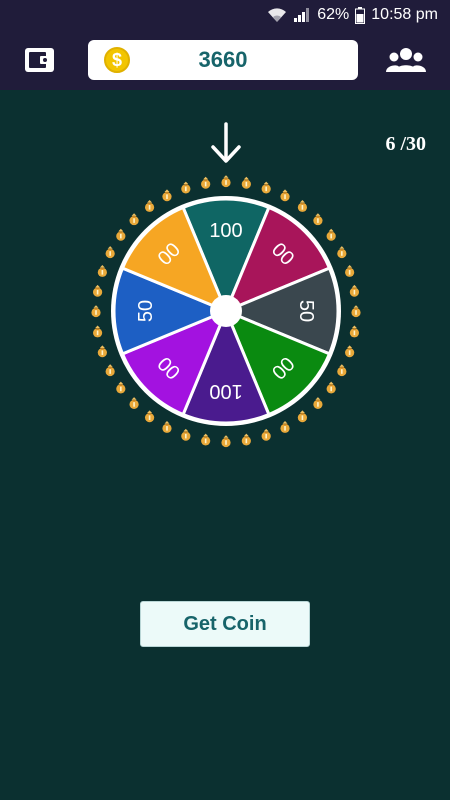 This screenshot has height=800, width=450. What do you see at coordinates (406, 60) in the screenshot?
I see `people-group-icon` at bounding box center [406, 60].